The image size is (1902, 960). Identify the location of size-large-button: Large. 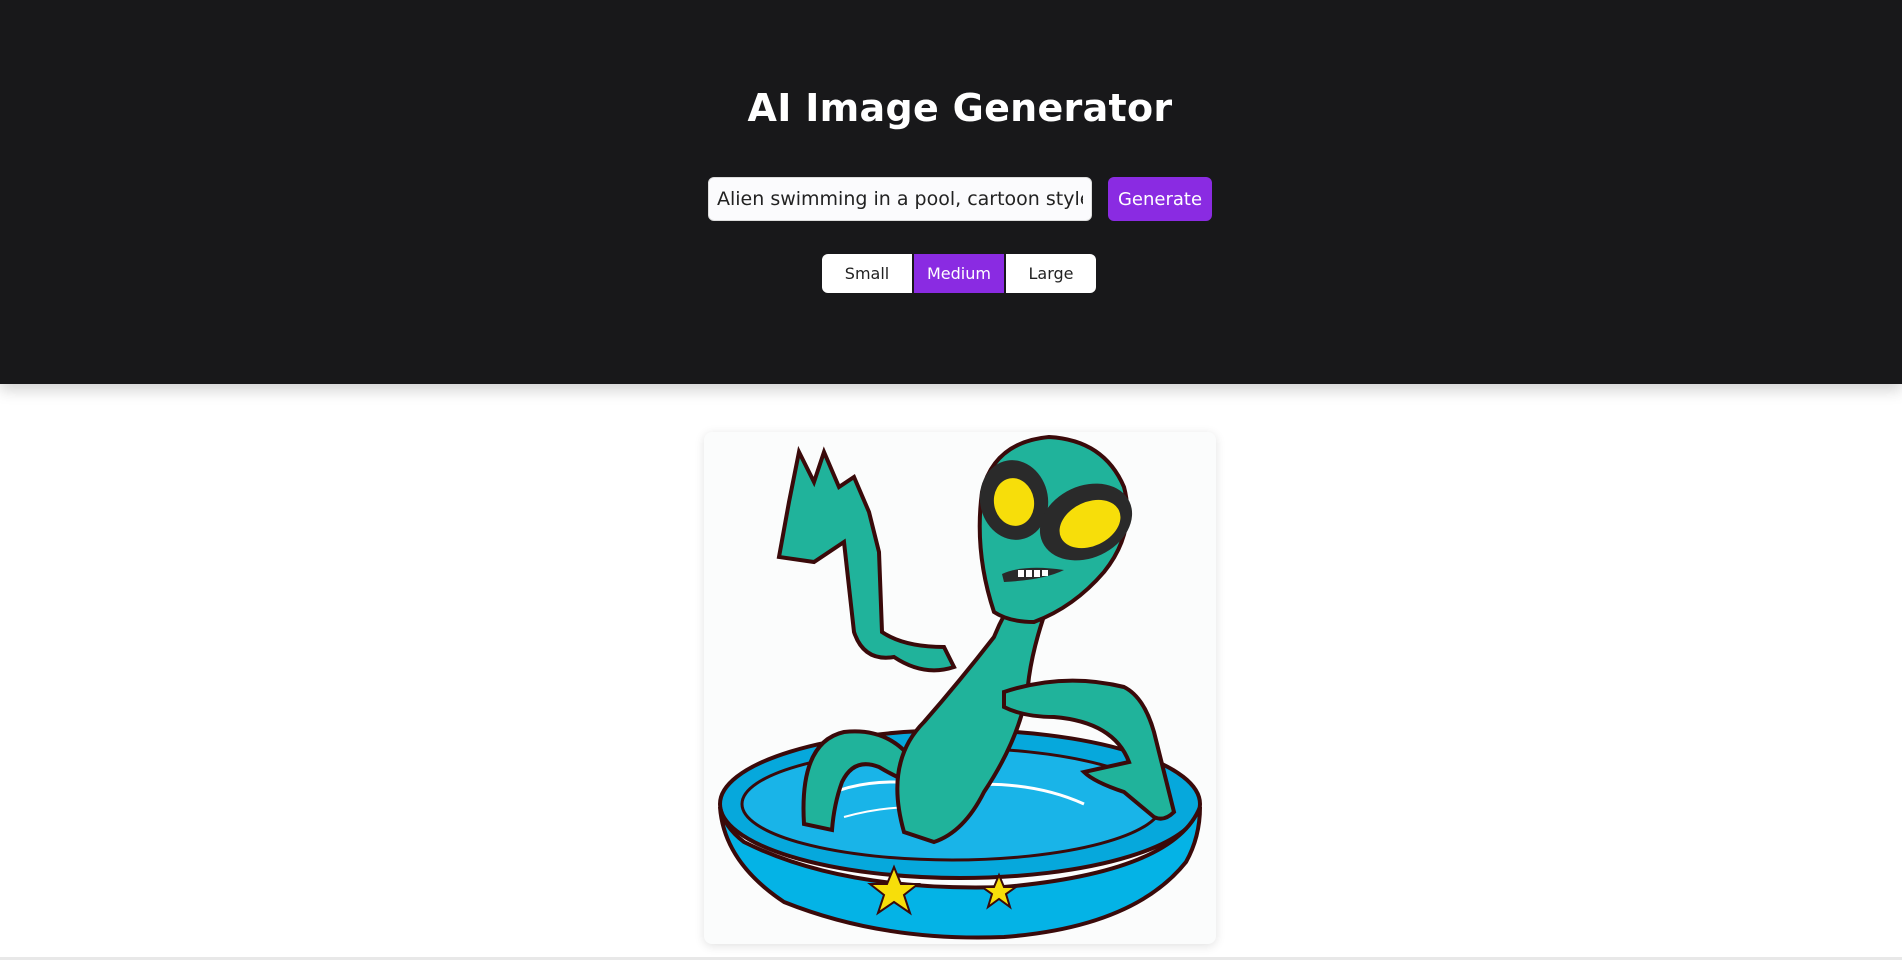
(1051, 273).